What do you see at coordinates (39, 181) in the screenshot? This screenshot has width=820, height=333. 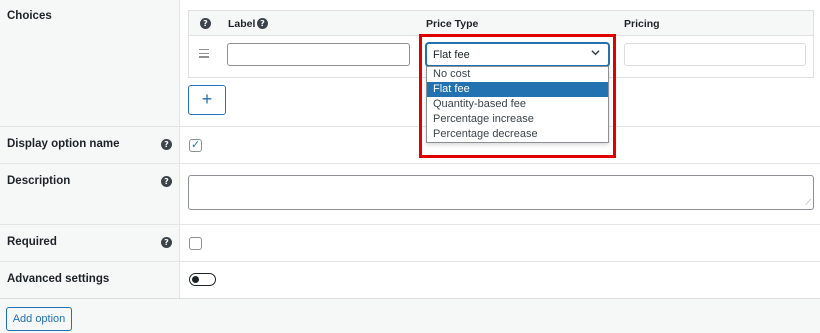 I see `description-label: Description` at bounding box center [39, 181].